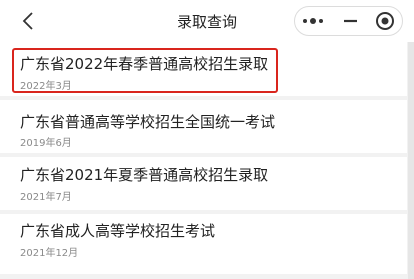 This screenshot has width=414, height=279. I want to click on capsule-menu, so click(348, 21).